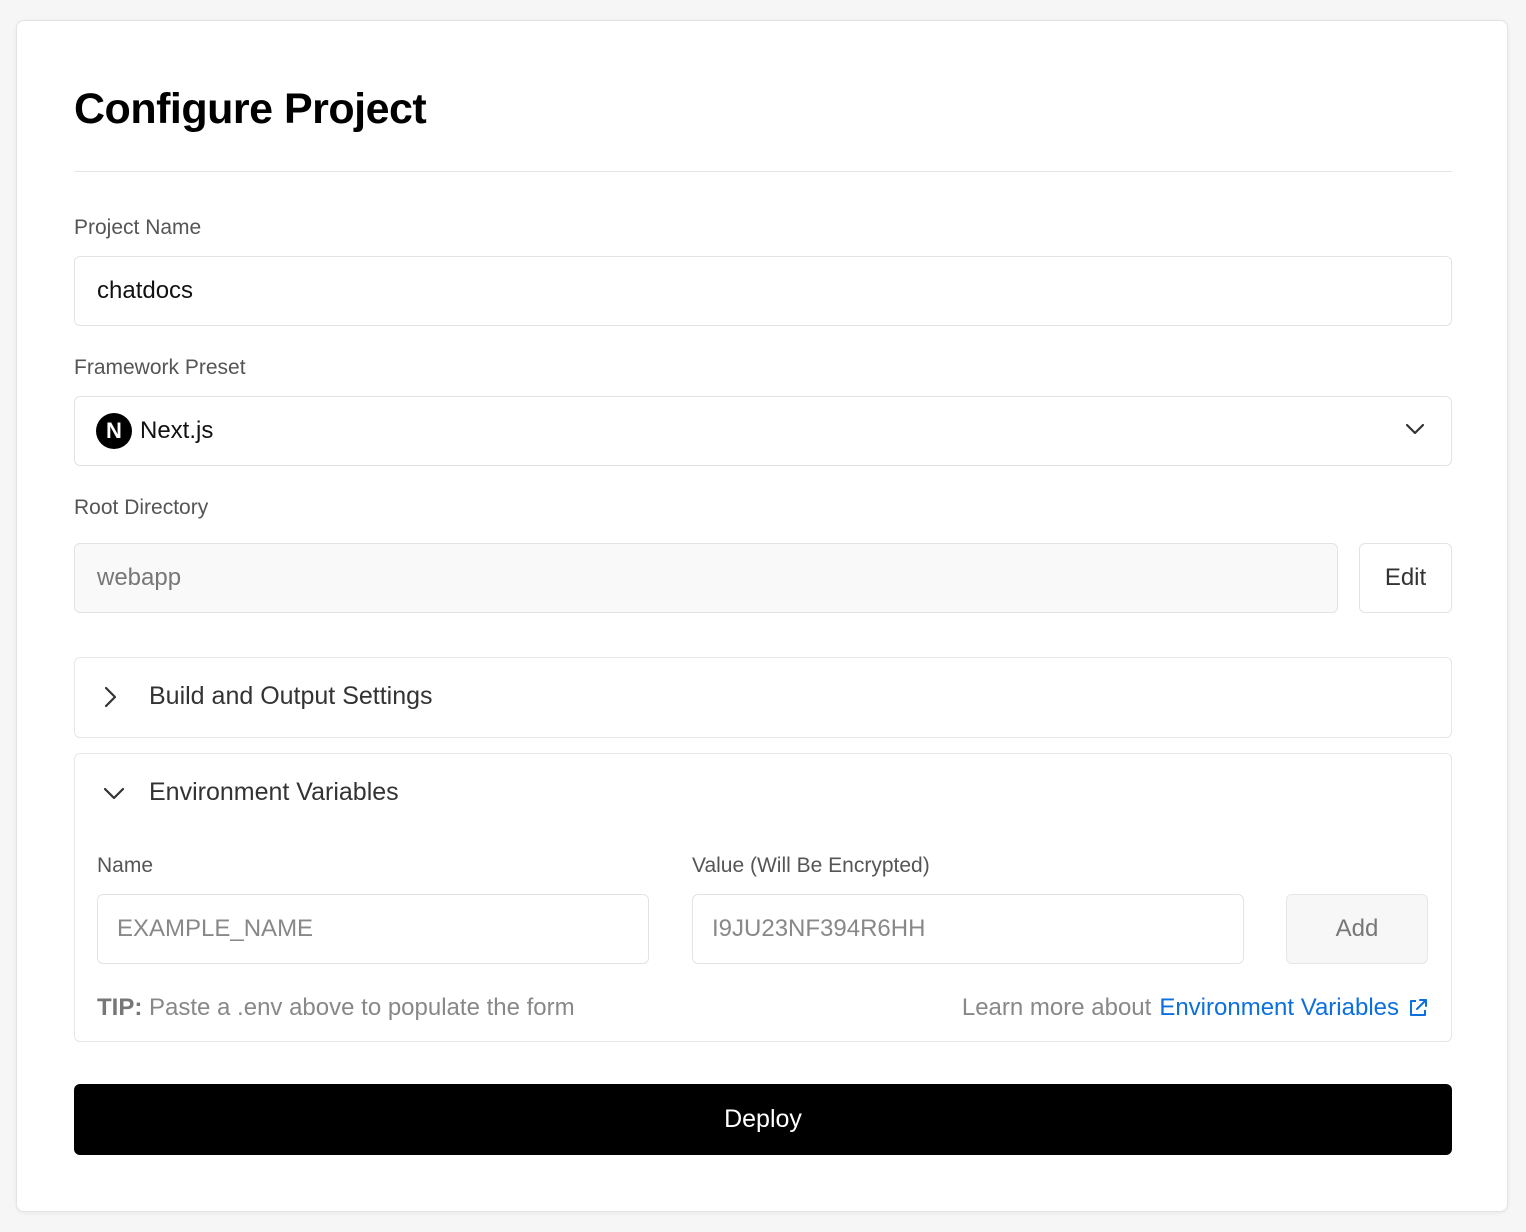  What do you see at coordinates (120, 1007) in the screenshot?
I see `env-tip-bold: TIP:` at bounding box center [120, 1007].